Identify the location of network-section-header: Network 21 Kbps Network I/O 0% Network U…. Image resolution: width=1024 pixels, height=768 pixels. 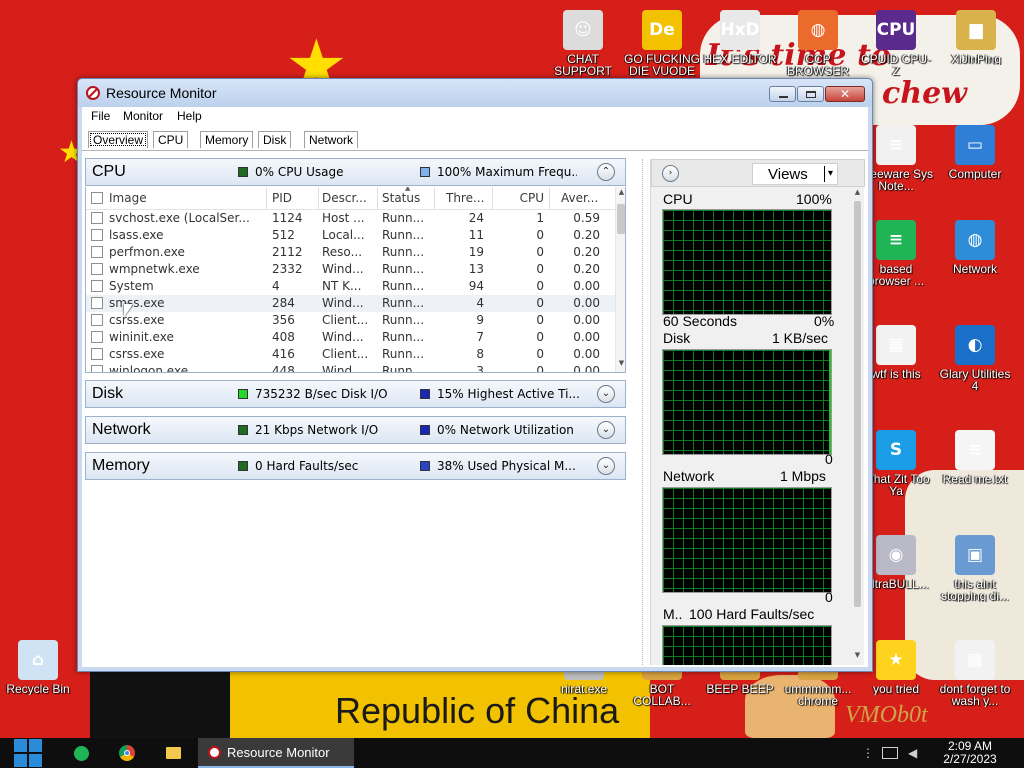
(355, 430).